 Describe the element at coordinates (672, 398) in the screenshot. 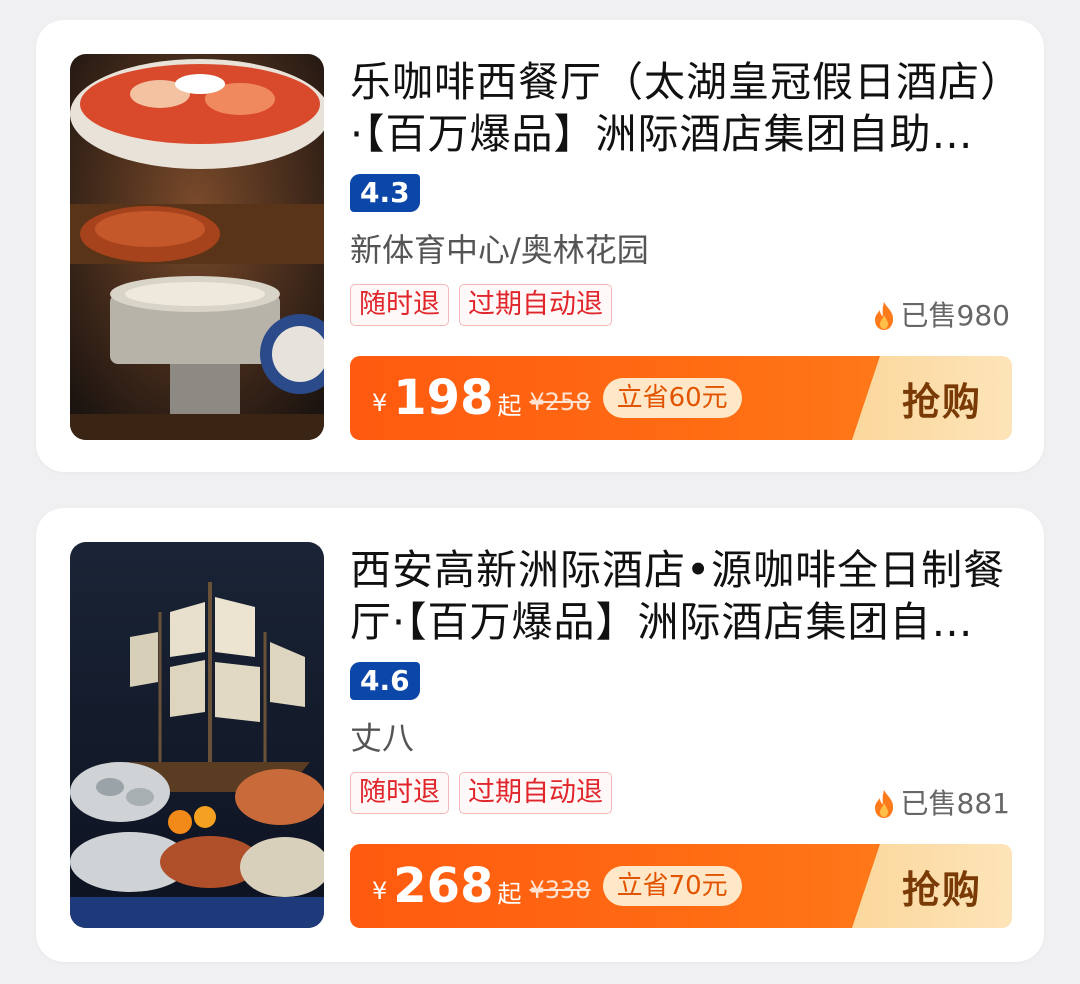

I see `saving-badge: 立省60元` at that location.